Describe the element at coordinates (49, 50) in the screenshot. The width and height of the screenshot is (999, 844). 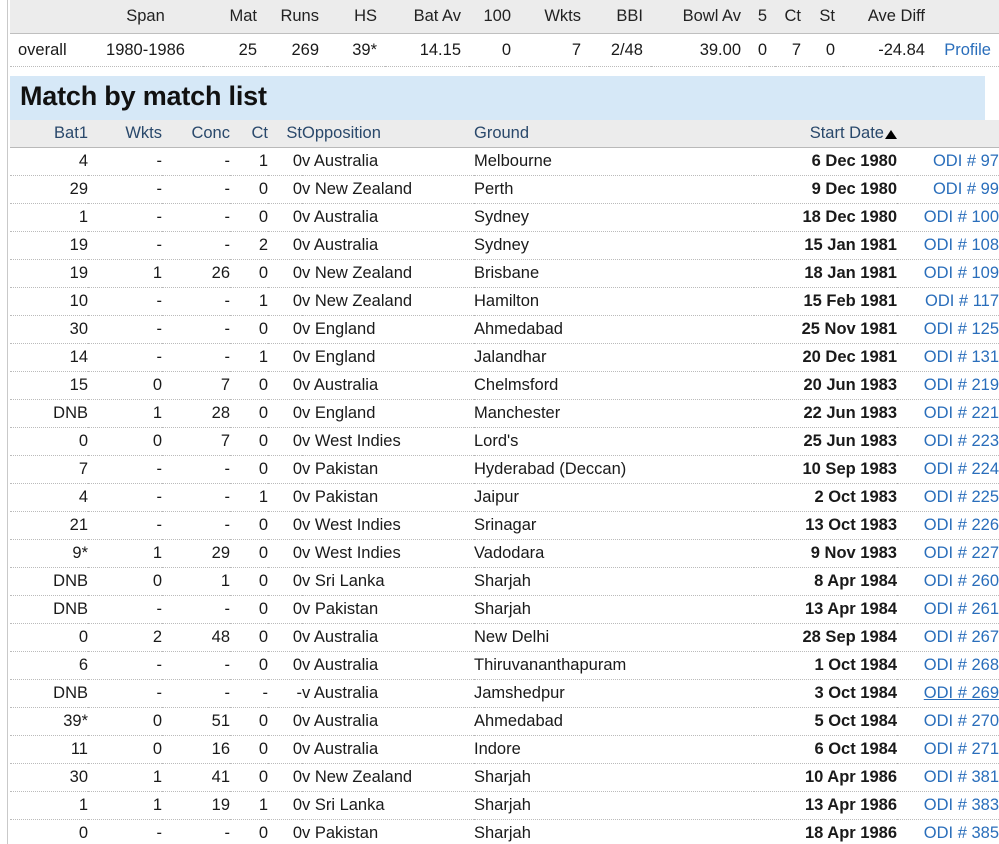
I see `summary-label: overall` at that location.